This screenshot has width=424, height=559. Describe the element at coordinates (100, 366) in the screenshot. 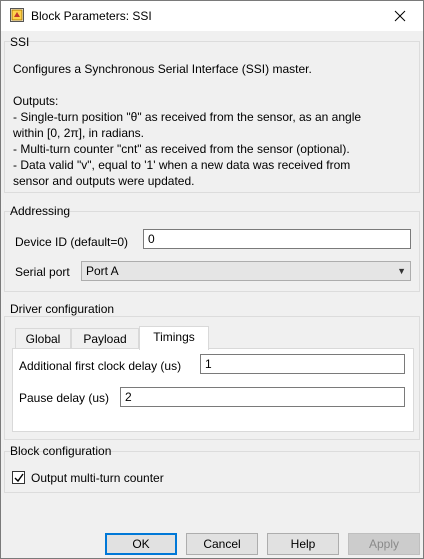

I see `first-clock-delay-label: Additional first clock delay (us)` at that location.